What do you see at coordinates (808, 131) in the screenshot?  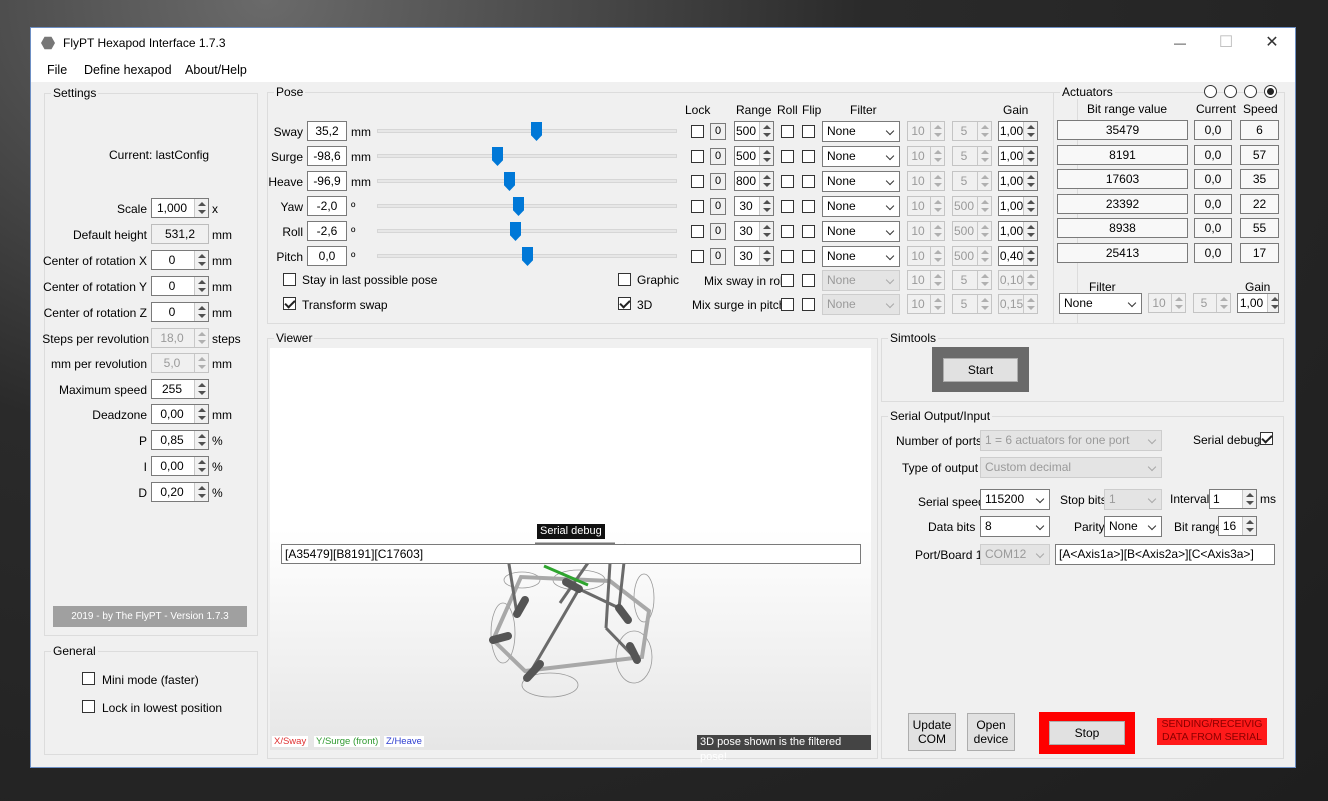 I see `pose-sway-flip-checkbox` at bounding box center [808, 131].